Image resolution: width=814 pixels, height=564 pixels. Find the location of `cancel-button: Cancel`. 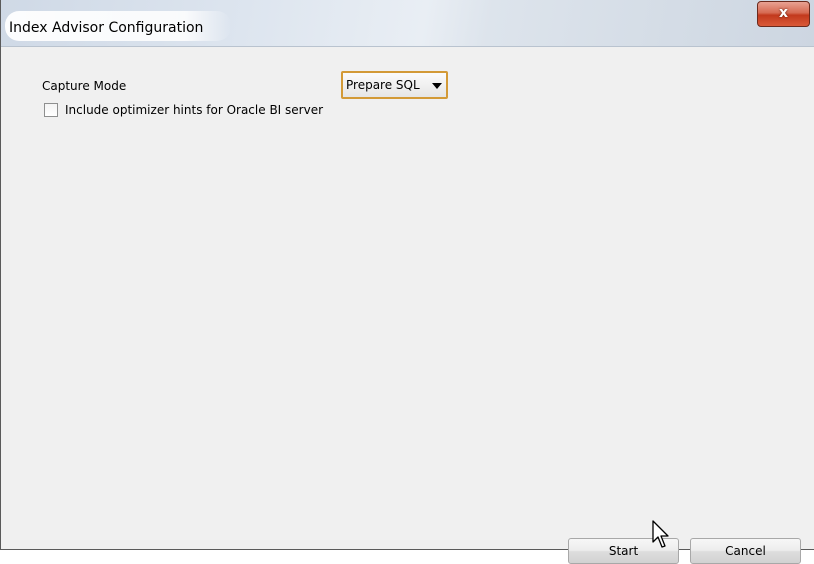

cancel-button: Cancel is located at coordinates (745, 551).